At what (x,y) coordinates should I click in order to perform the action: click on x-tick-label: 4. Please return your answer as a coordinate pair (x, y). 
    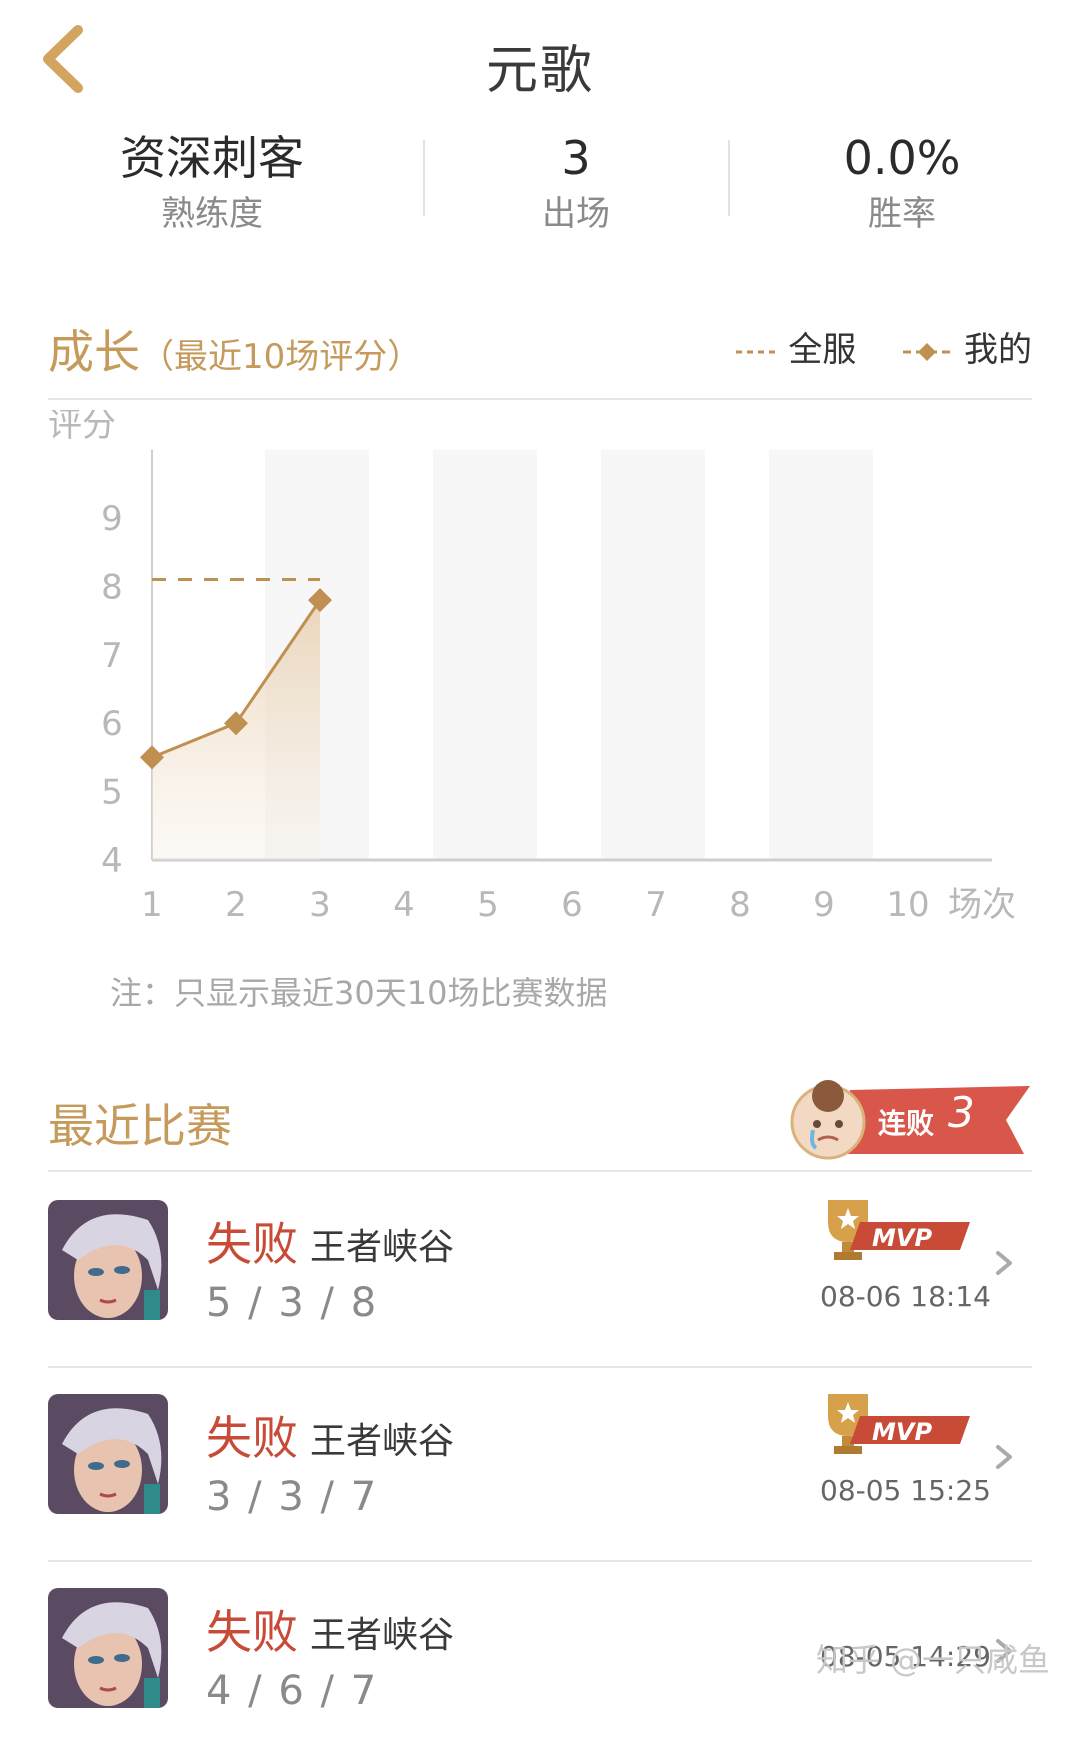
    Looking at the image, I should click on (404, 905).